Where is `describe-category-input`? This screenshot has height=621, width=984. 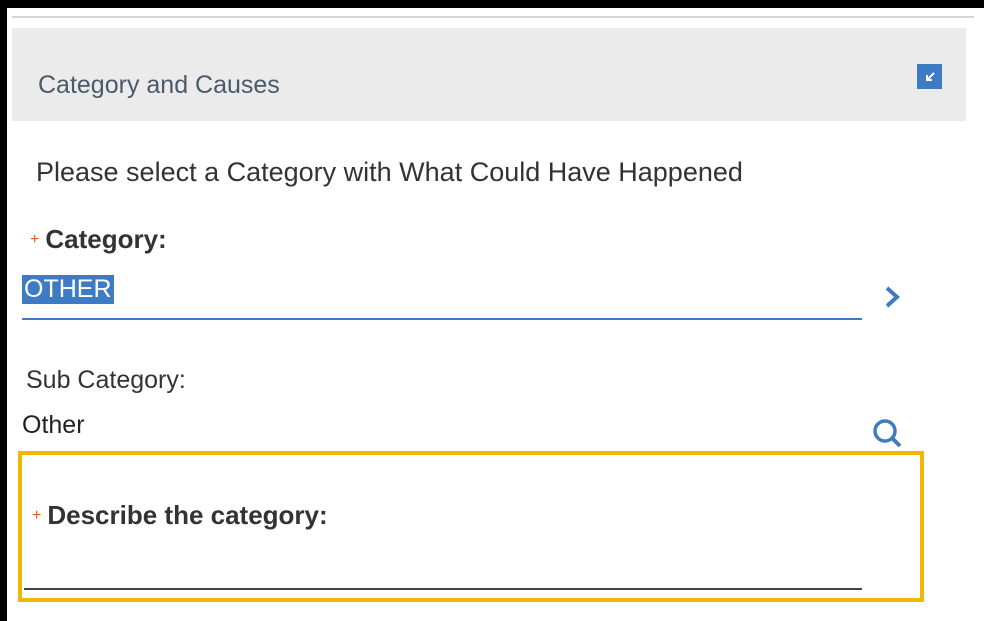 describe-category-input is located at coordinates (443, 589).